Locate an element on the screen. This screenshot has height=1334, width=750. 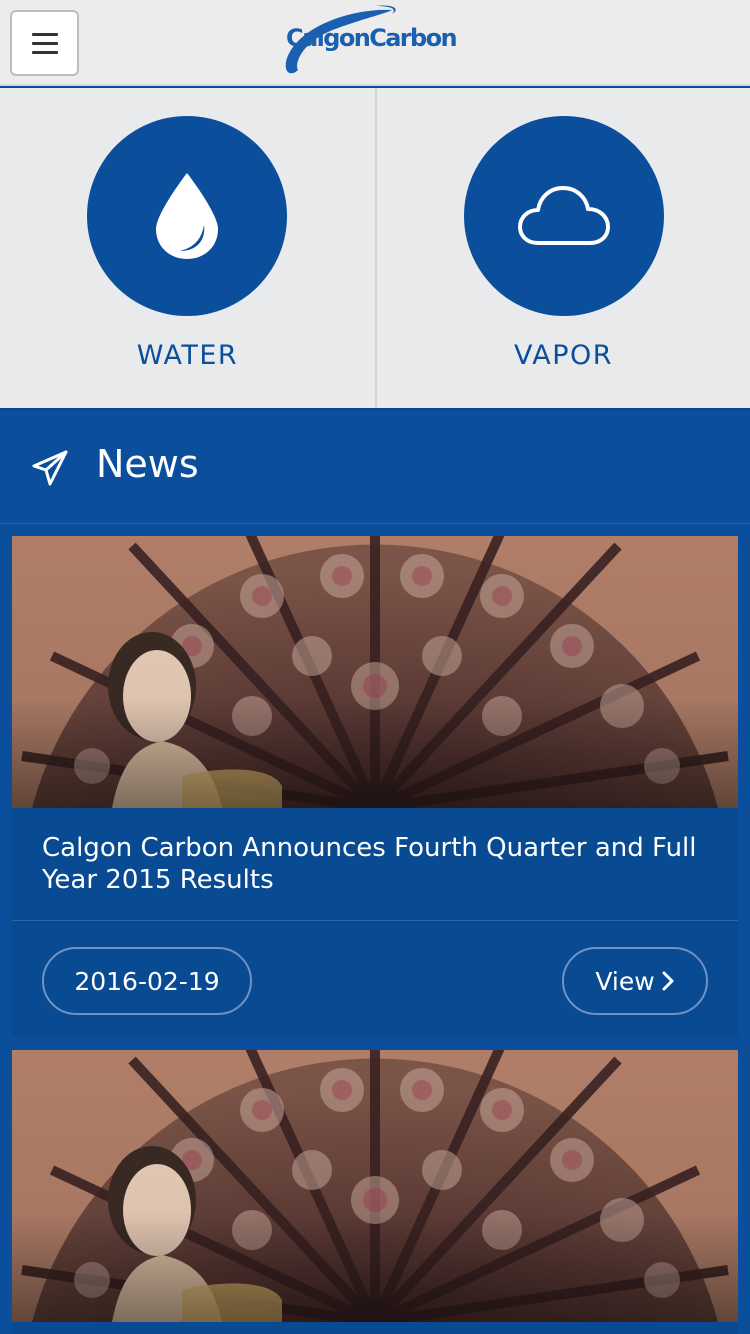
app-header: CalgonCarbon is located at coordinates (375, 43).